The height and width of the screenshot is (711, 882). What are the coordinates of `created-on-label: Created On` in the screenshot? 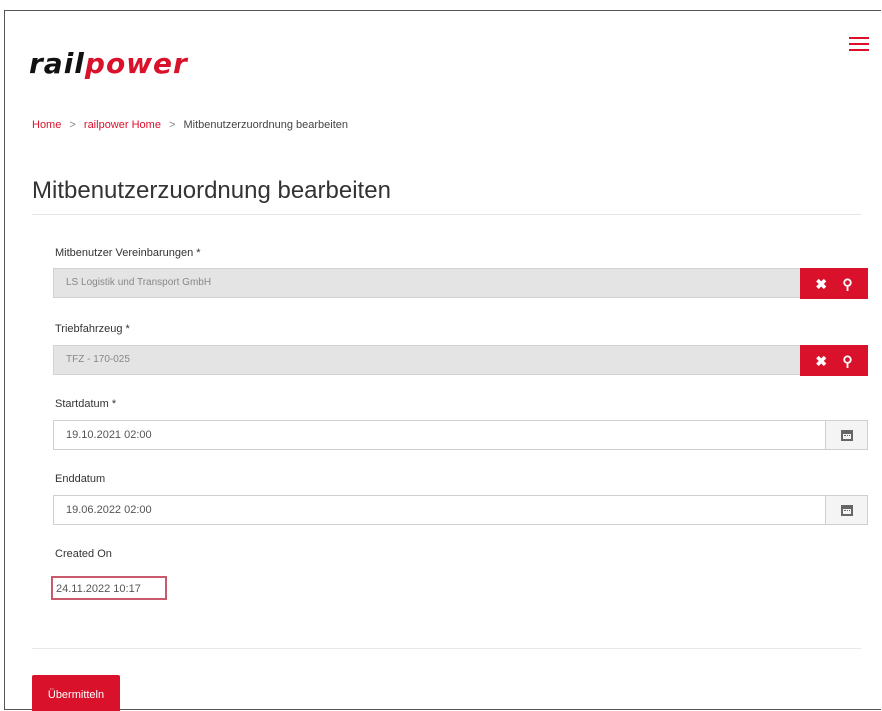 It's located at (83, 554).